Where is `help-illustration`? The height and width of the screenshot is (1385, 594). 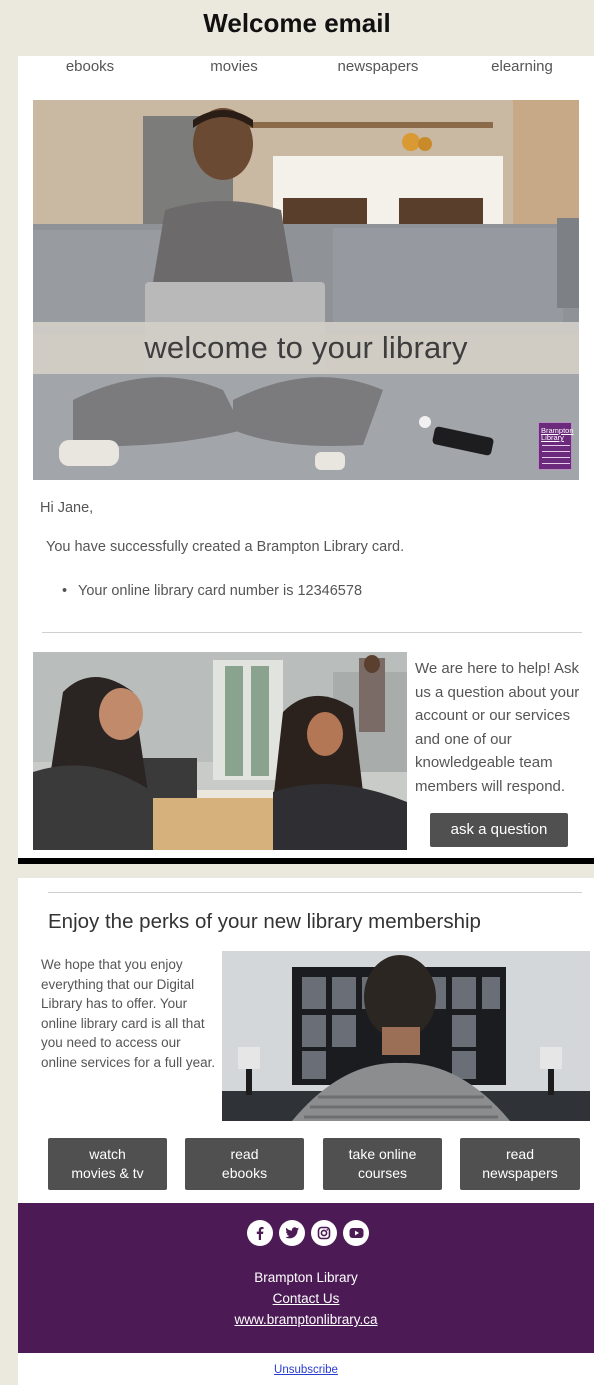 help-illustration is located at coordinates (220, 751).